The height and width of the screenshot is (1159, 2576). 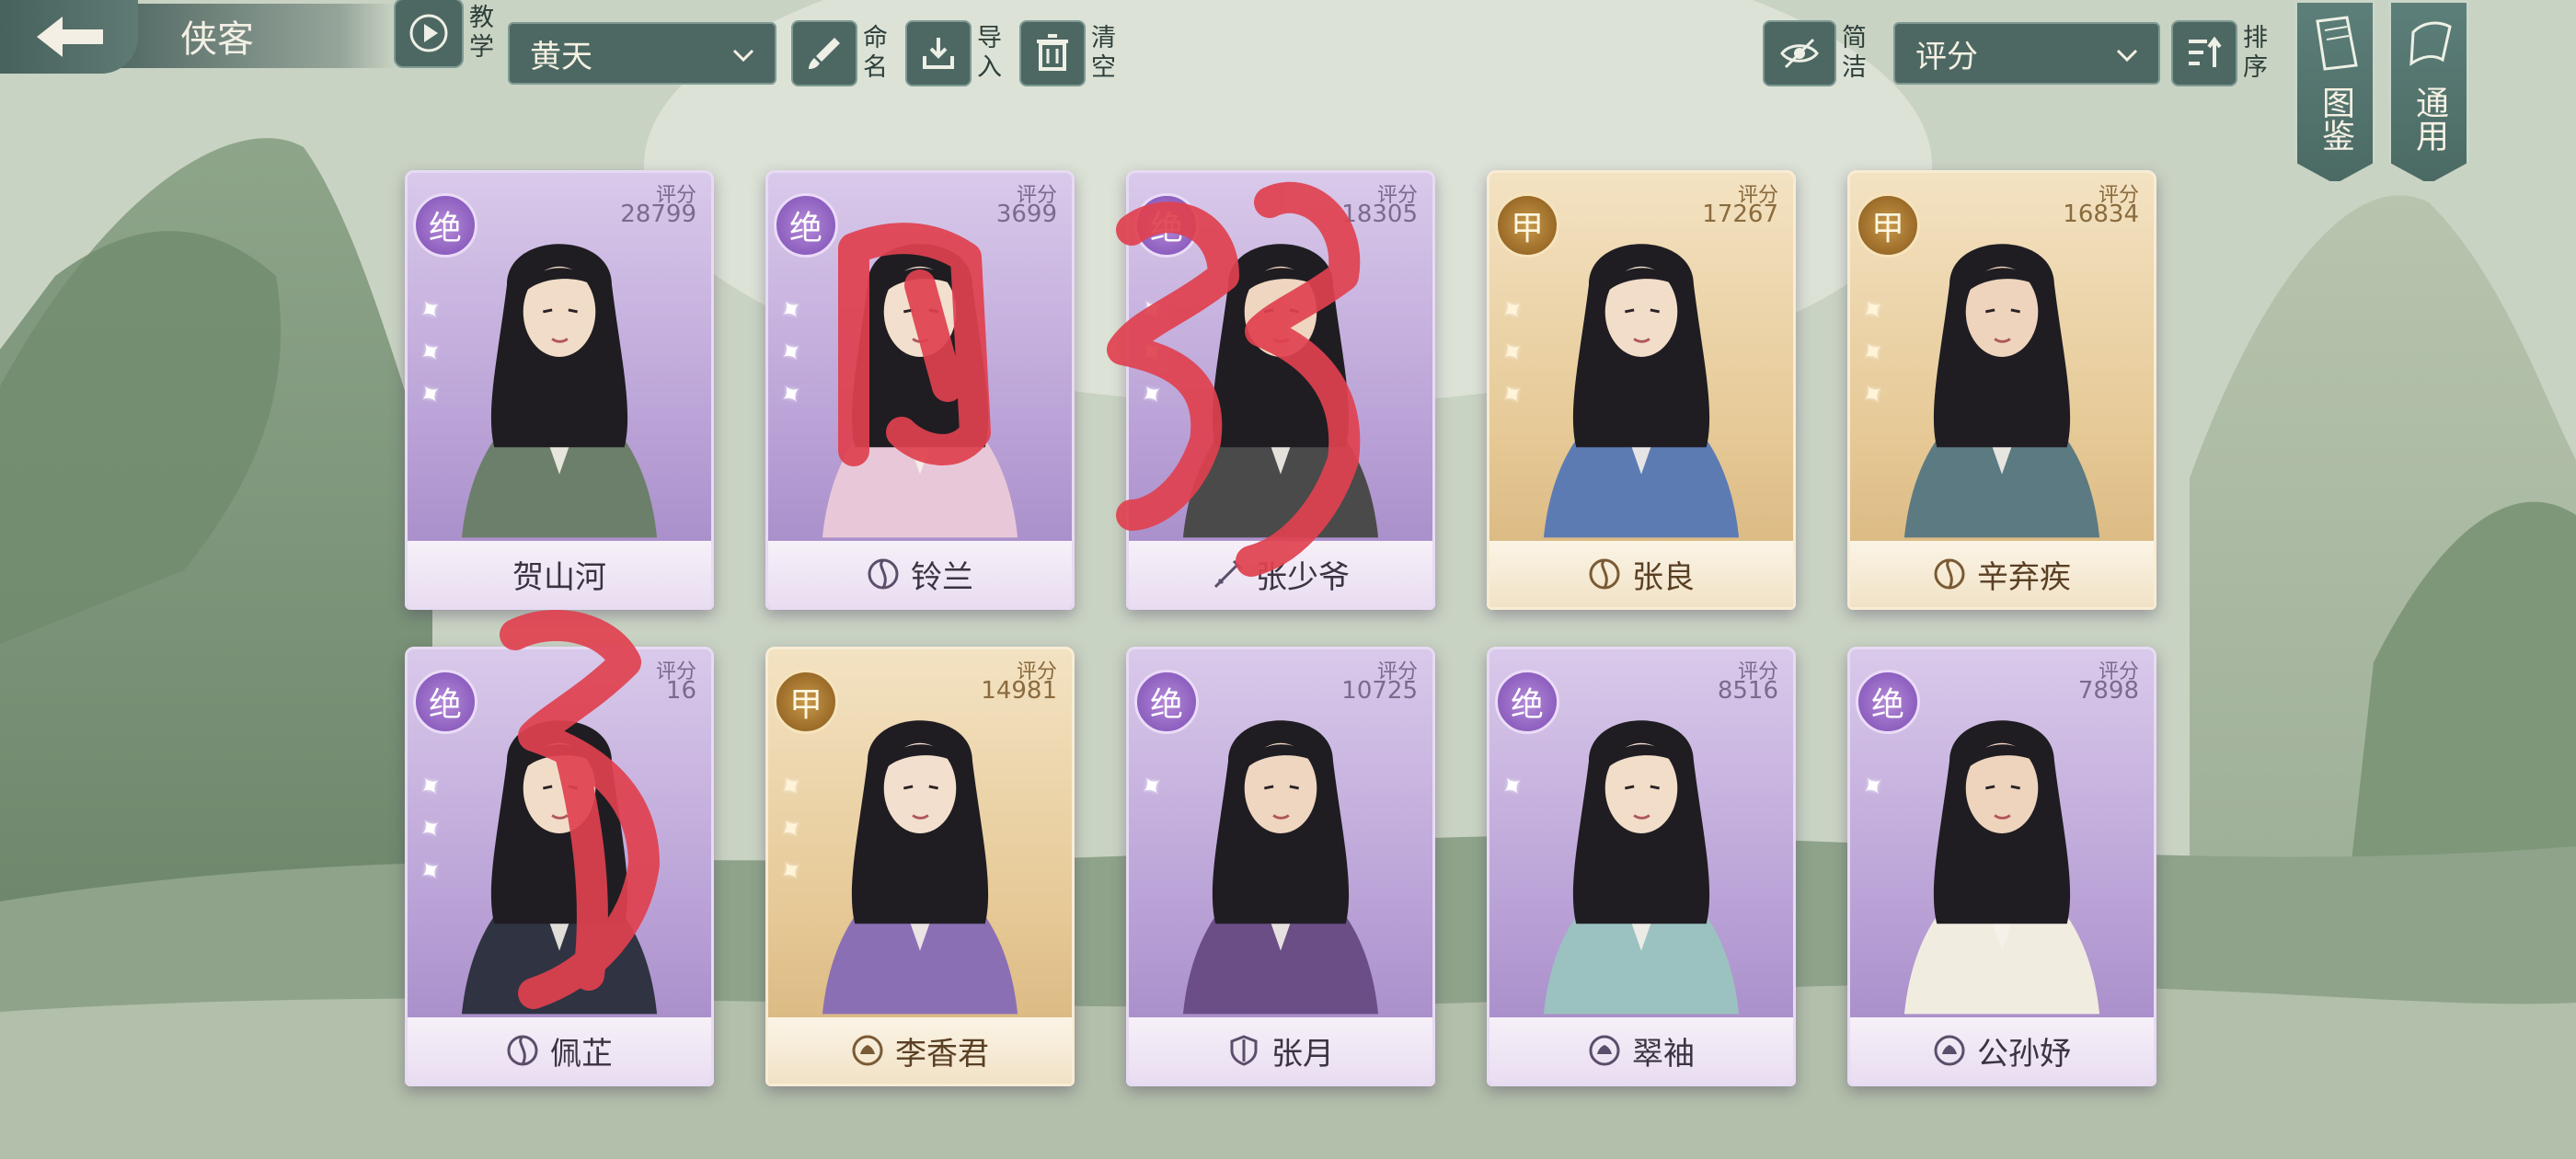 What do you see at coordinates (642, 53) in the screenshot?
I see `filter-select: 黄天` at bounding box center [642, 53].